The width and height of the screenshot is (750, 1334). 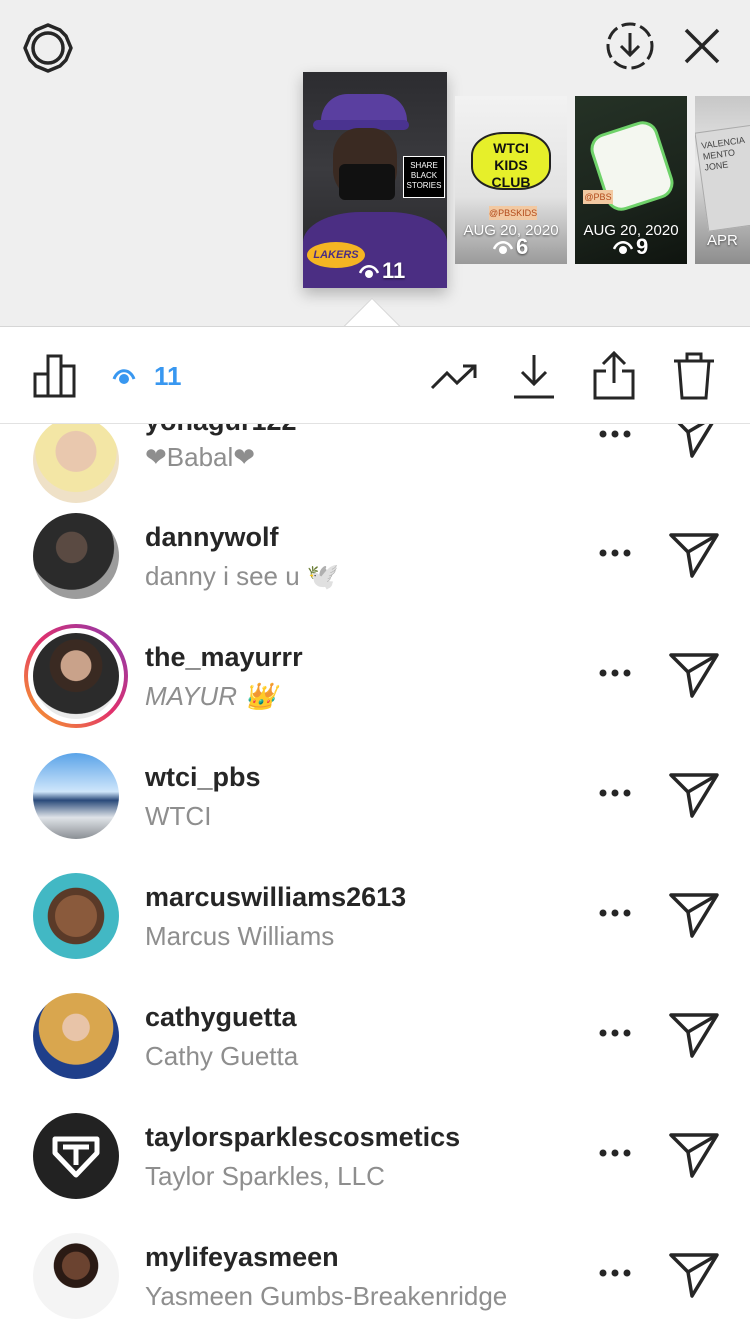 What do you see at coordinates (722, 240) in the screenshot?
I see `story-date: APR` at bounding box center [722, 240].